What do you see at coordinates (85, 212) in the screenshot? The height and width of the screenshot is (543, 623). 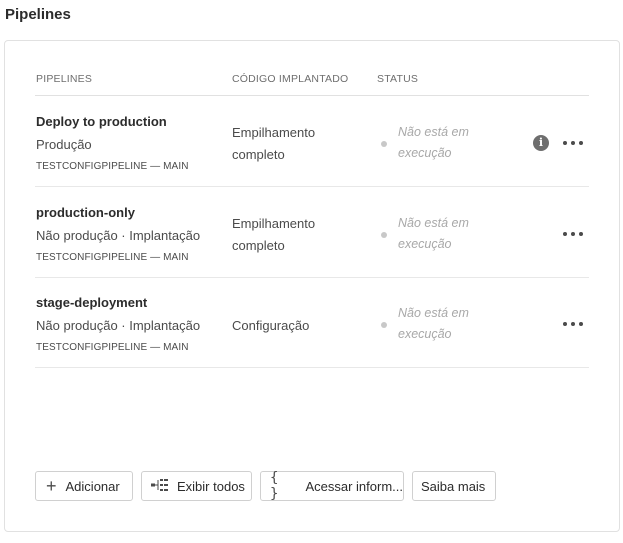 I see `pipeline-name: production-only` at bounding box center [85, 212].